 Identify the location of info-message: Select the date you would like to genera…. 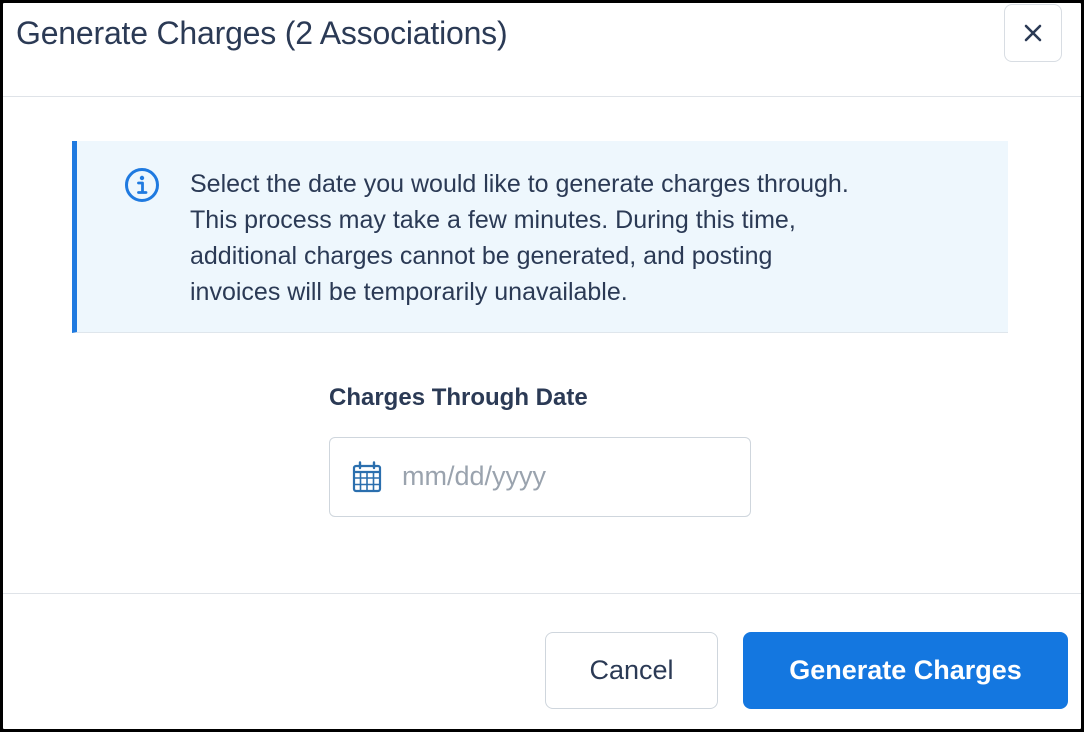
(590, 238).